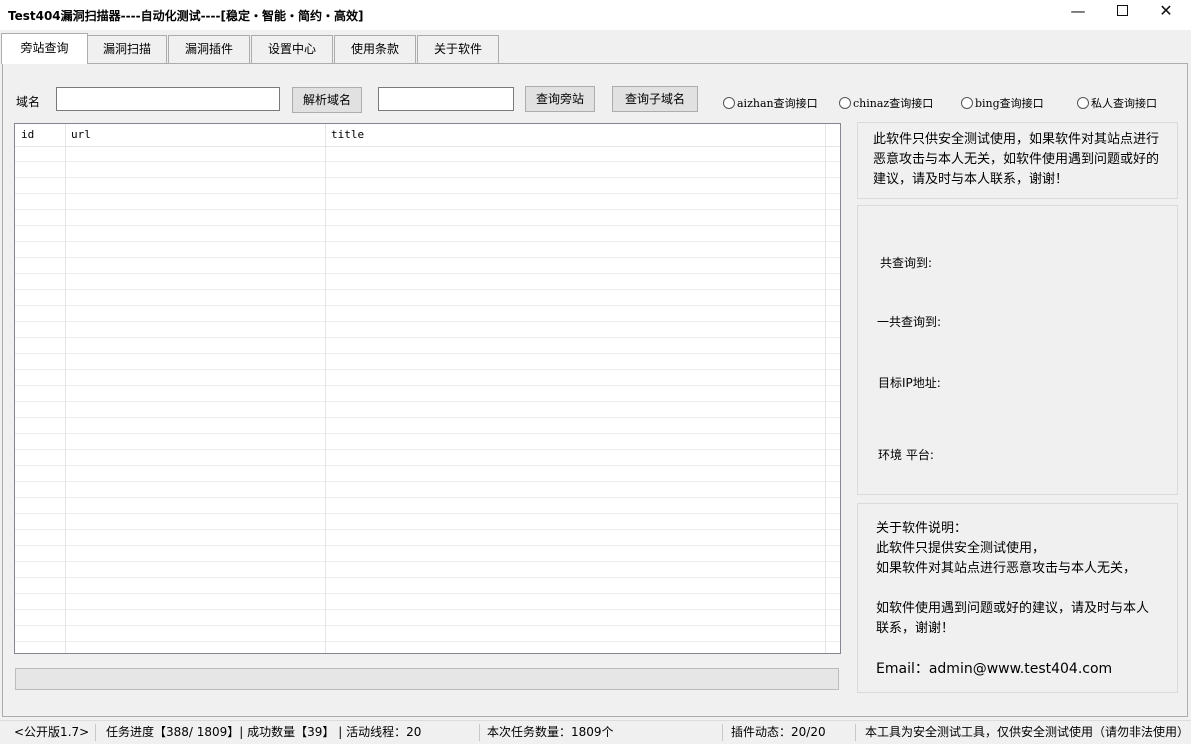 The height and width of the screenshot is (744, 1191). Describe the element at coordinates (347, 134) in the screenshot. I see `column-header-title: title` at that location.